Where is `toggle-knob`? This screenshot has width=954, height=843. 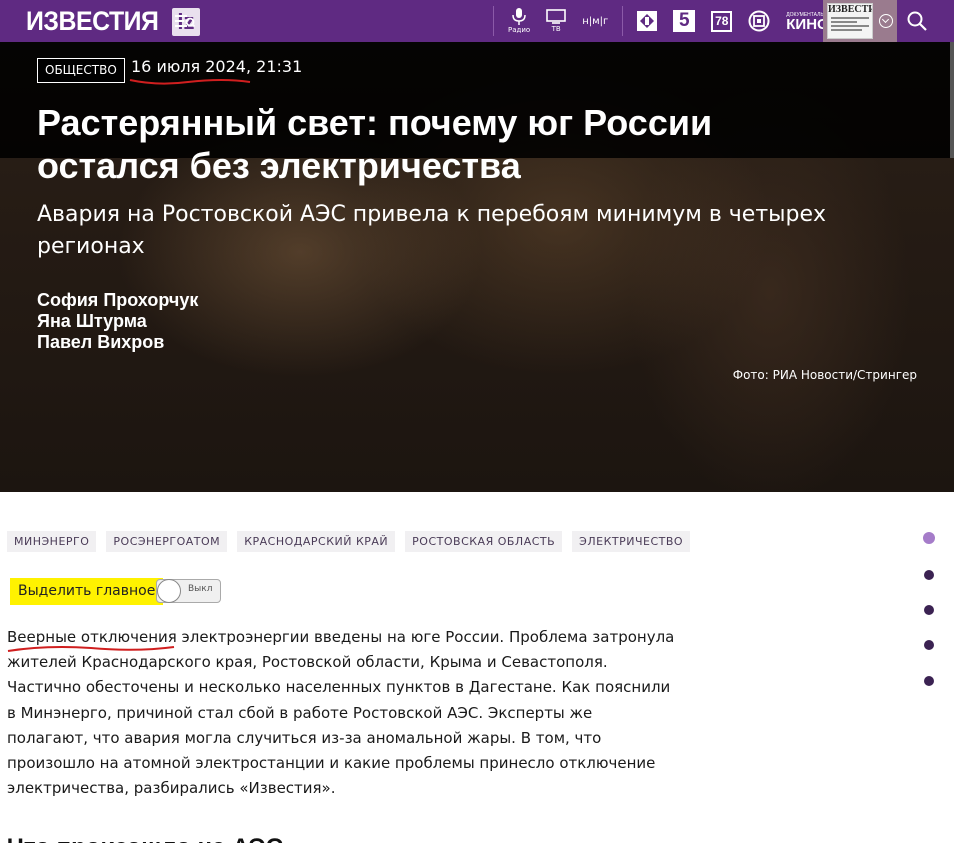
toggle-knob is located at coordinates (169, 591).